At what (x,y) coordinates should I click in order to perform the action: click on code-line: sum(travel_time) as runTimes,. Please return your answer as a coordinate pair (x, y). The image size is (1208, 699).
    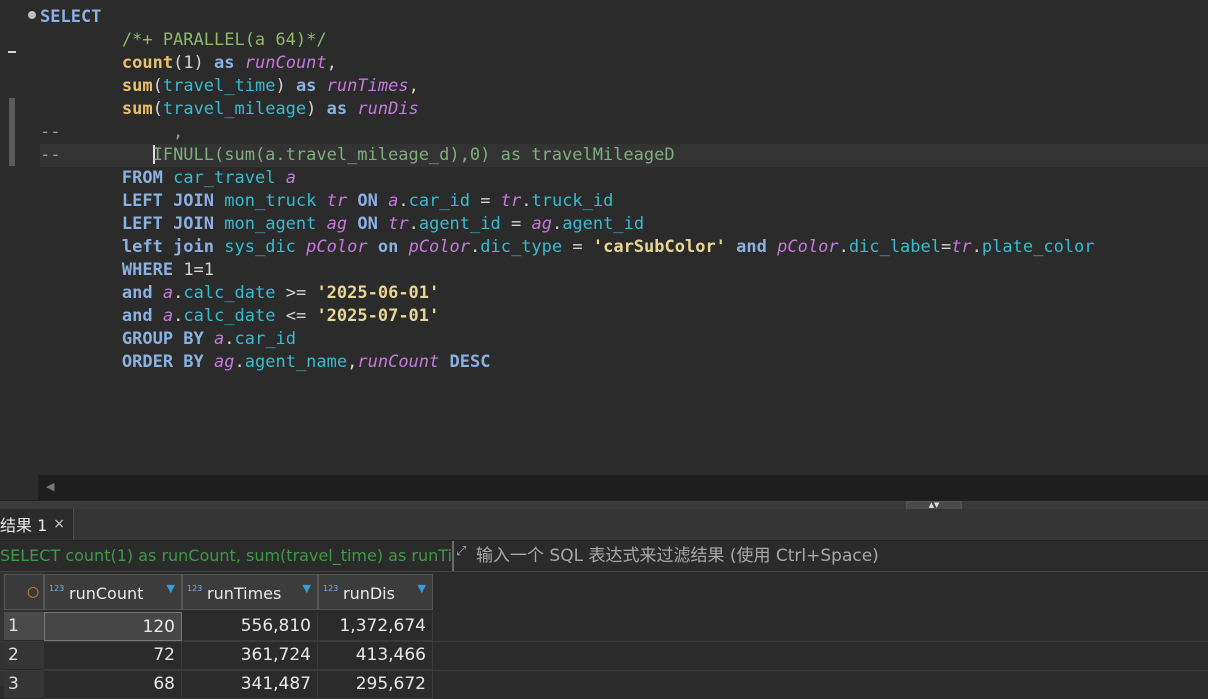
    Looking at the image, I should click on (624, 86).